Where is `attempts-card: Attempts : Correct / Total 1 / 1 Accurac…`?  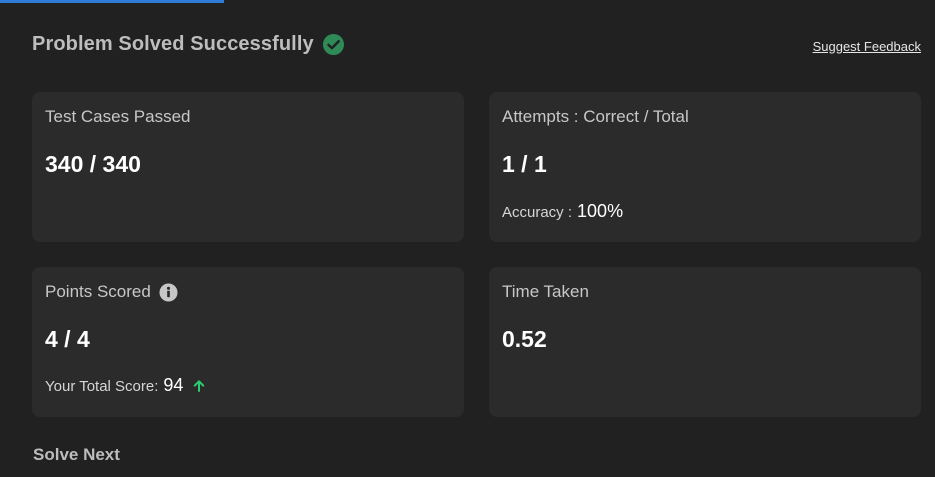
attempts-card: Attempts : Correct / Total 1 / 1 Accurac… is located at coordinates (705, 167).